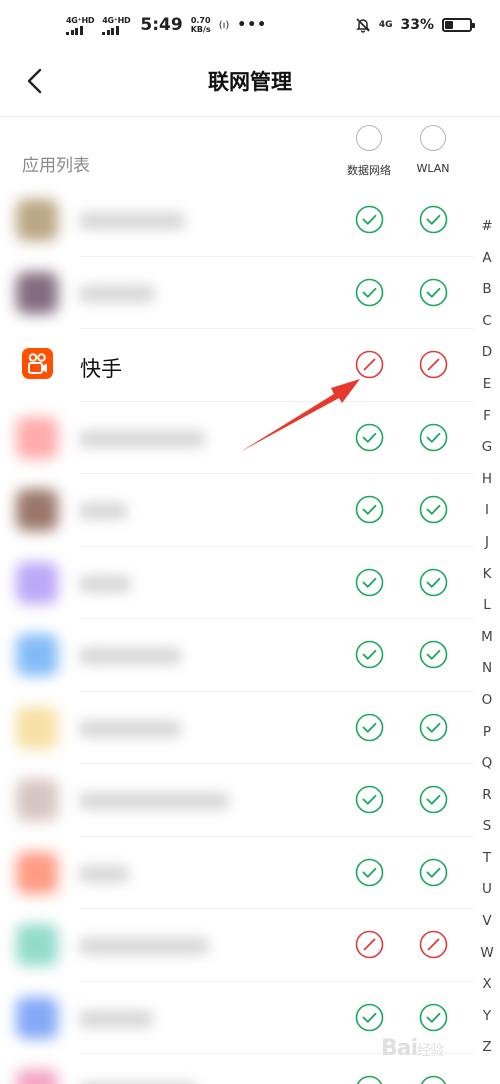 The width and height of the screenshot is (500, 1084). What do you see at coordinates (487, 232) in the screenshot?
I see `index-letter: #` at bounding box center [487, 232].